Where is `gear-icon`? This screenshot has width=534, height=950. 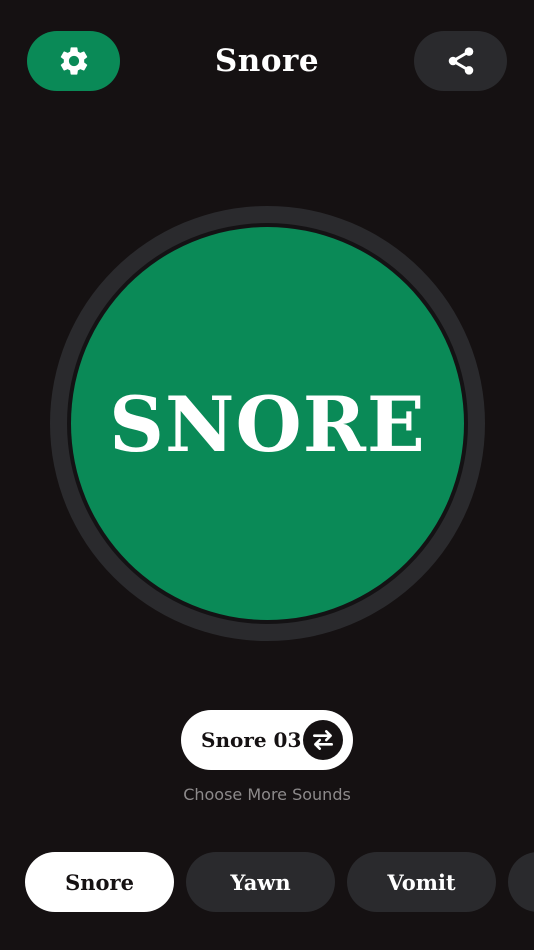
gear-icon is located at coordinates (74, 61).